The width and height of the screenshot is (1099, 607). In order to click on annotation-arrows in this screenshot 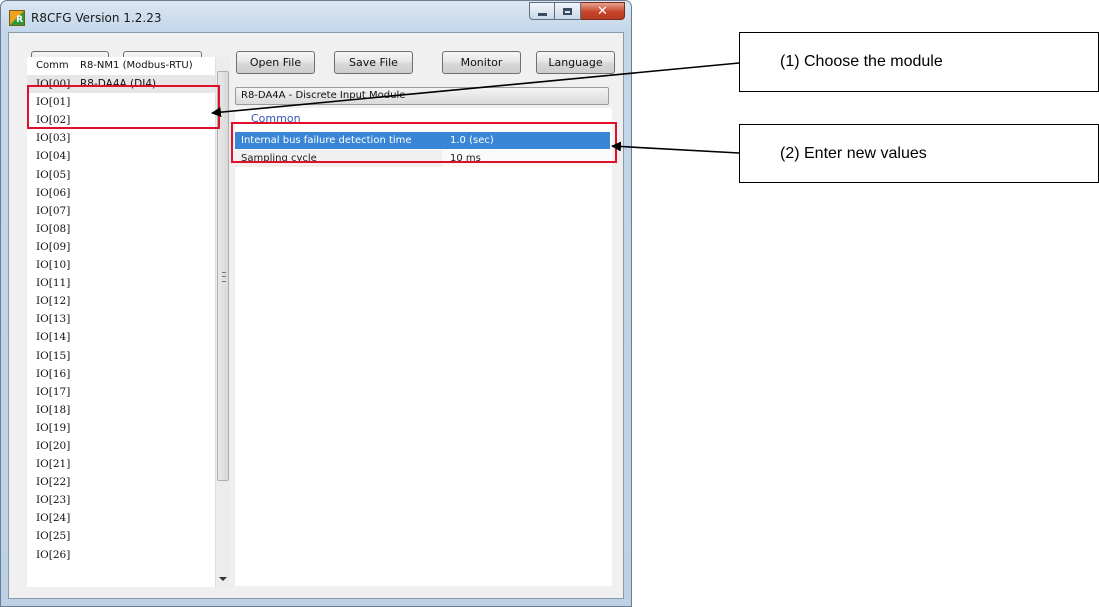, I will do `click(475, 108)`.